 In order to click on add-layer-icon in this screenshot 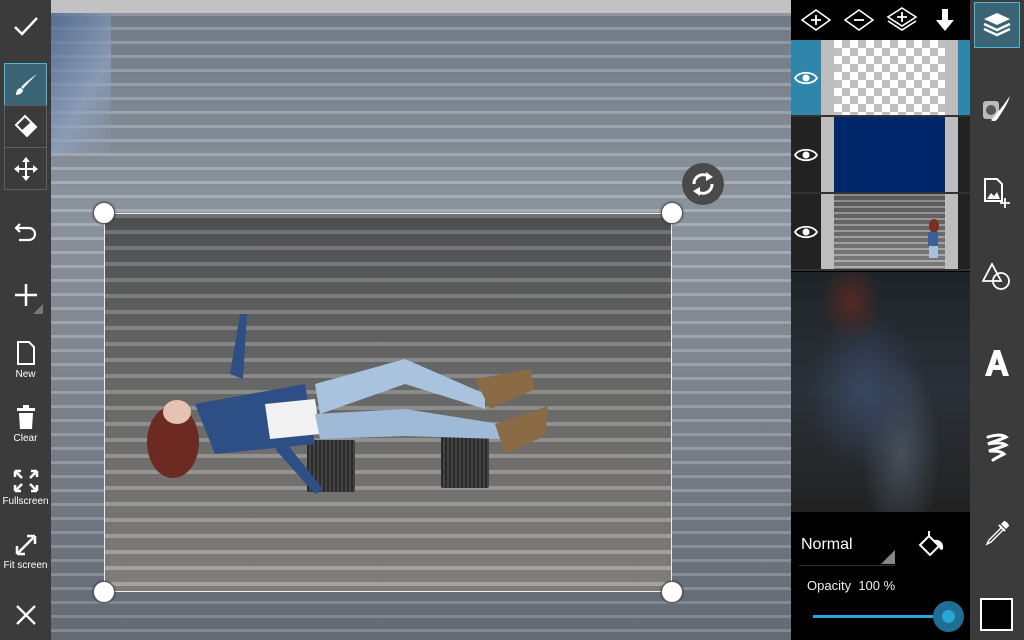, I will do `click(816, 20)`.